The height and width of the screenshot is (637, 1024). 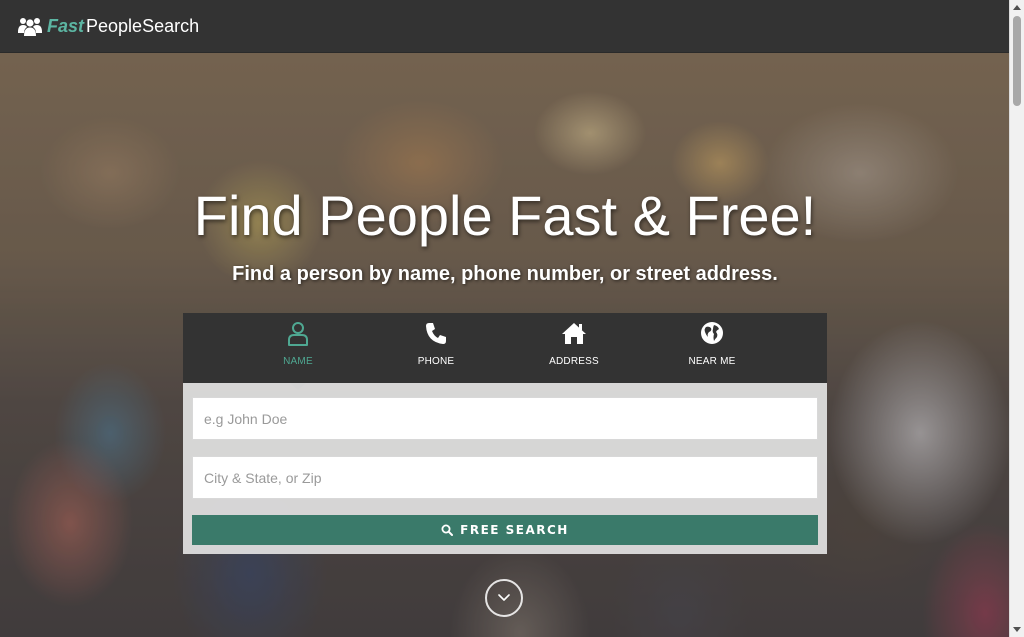 I want to click on logo-text-peoplesearch: PeopleSearch, so click(x=143, y=25).